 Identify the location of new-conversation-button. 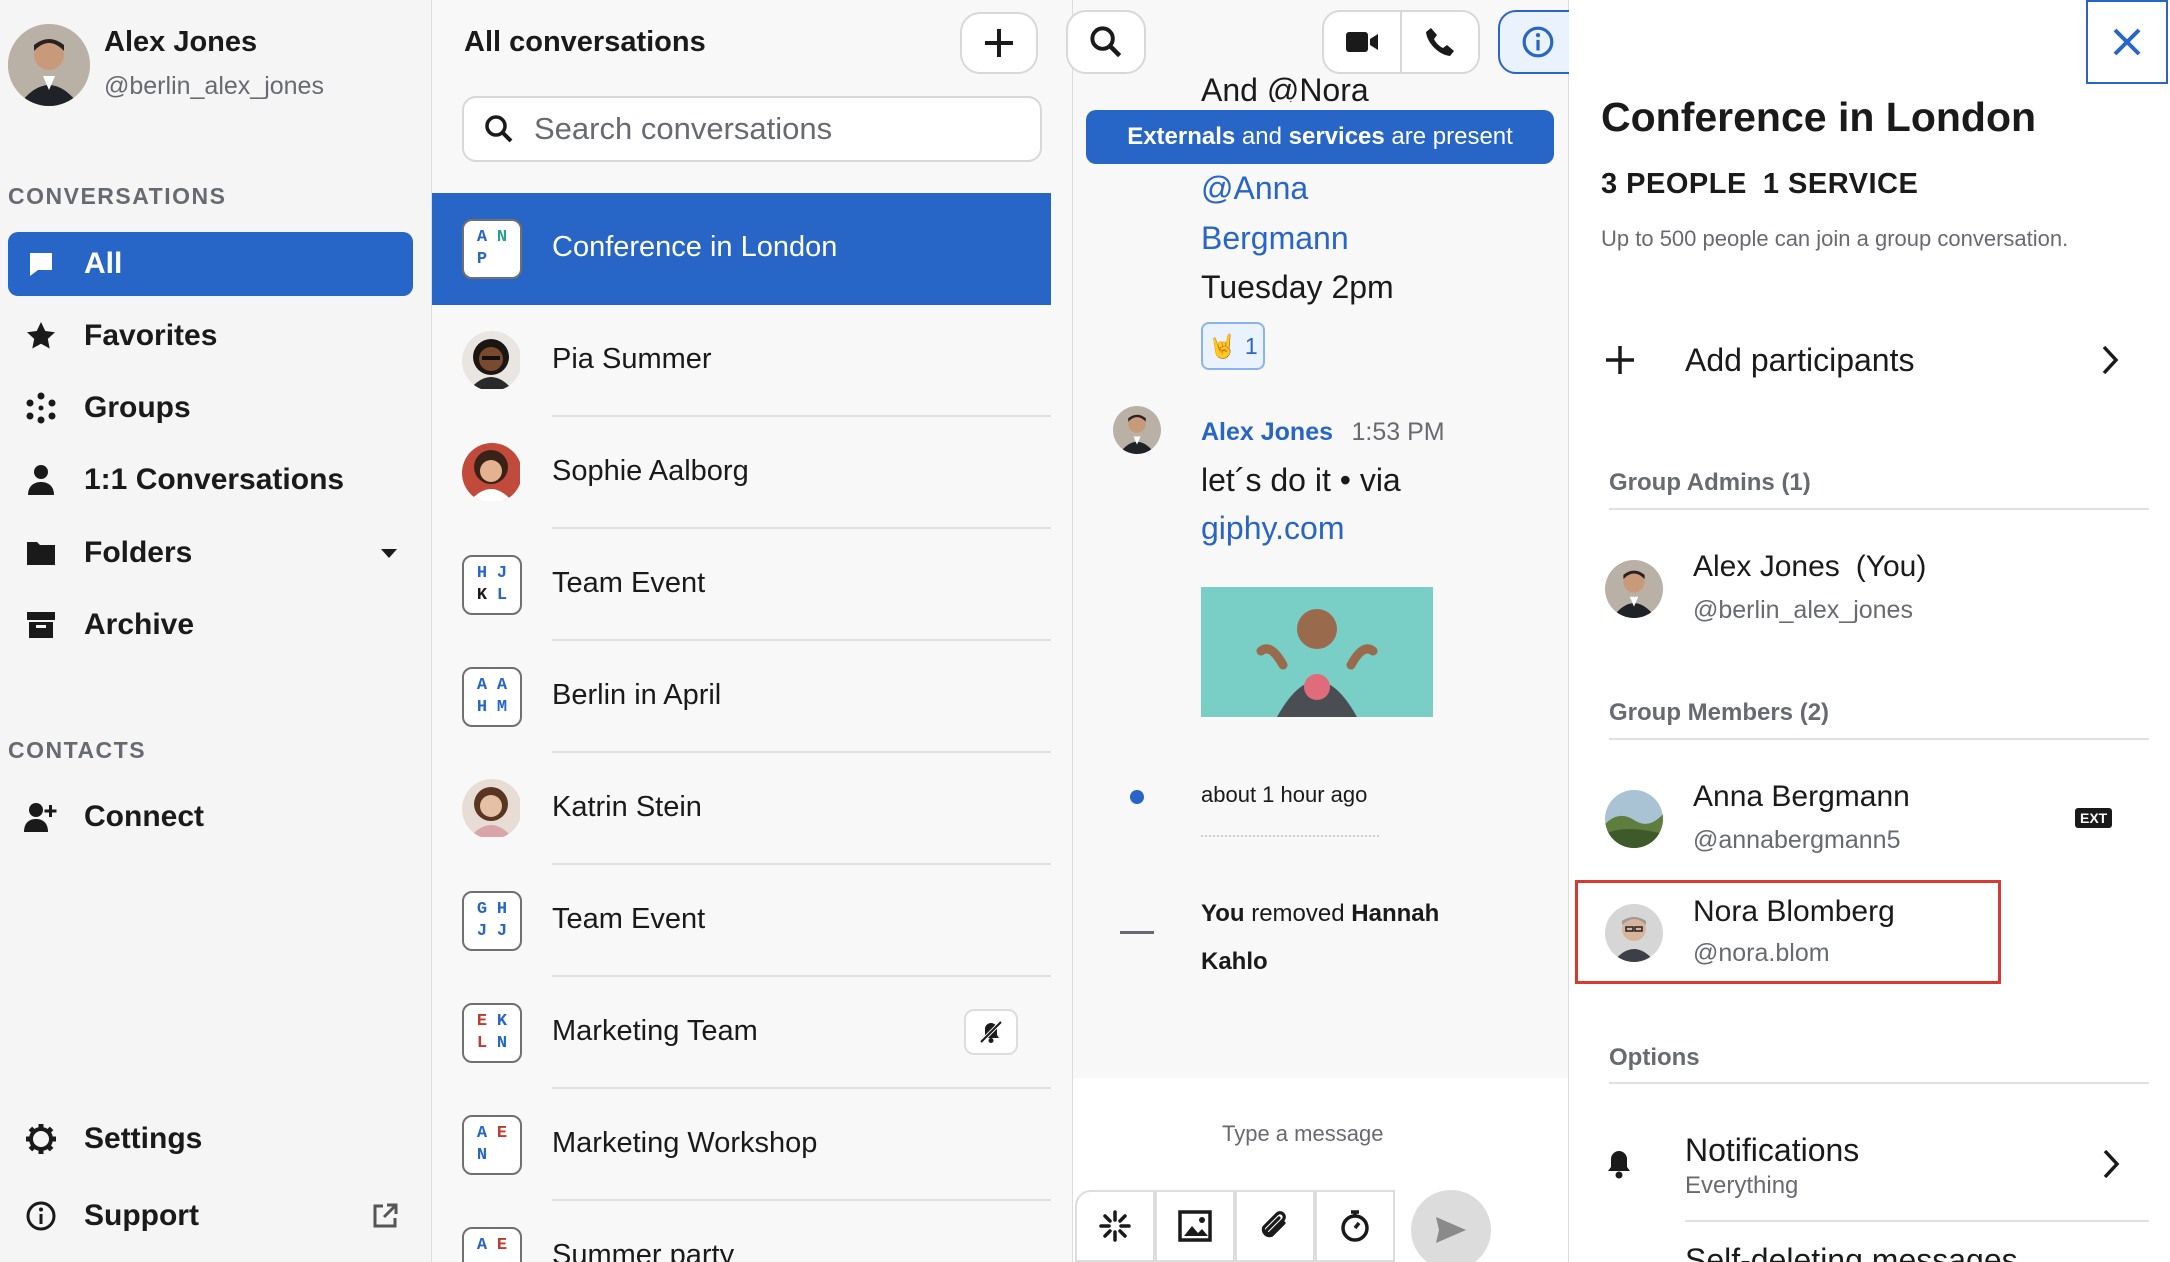
(999, 43).